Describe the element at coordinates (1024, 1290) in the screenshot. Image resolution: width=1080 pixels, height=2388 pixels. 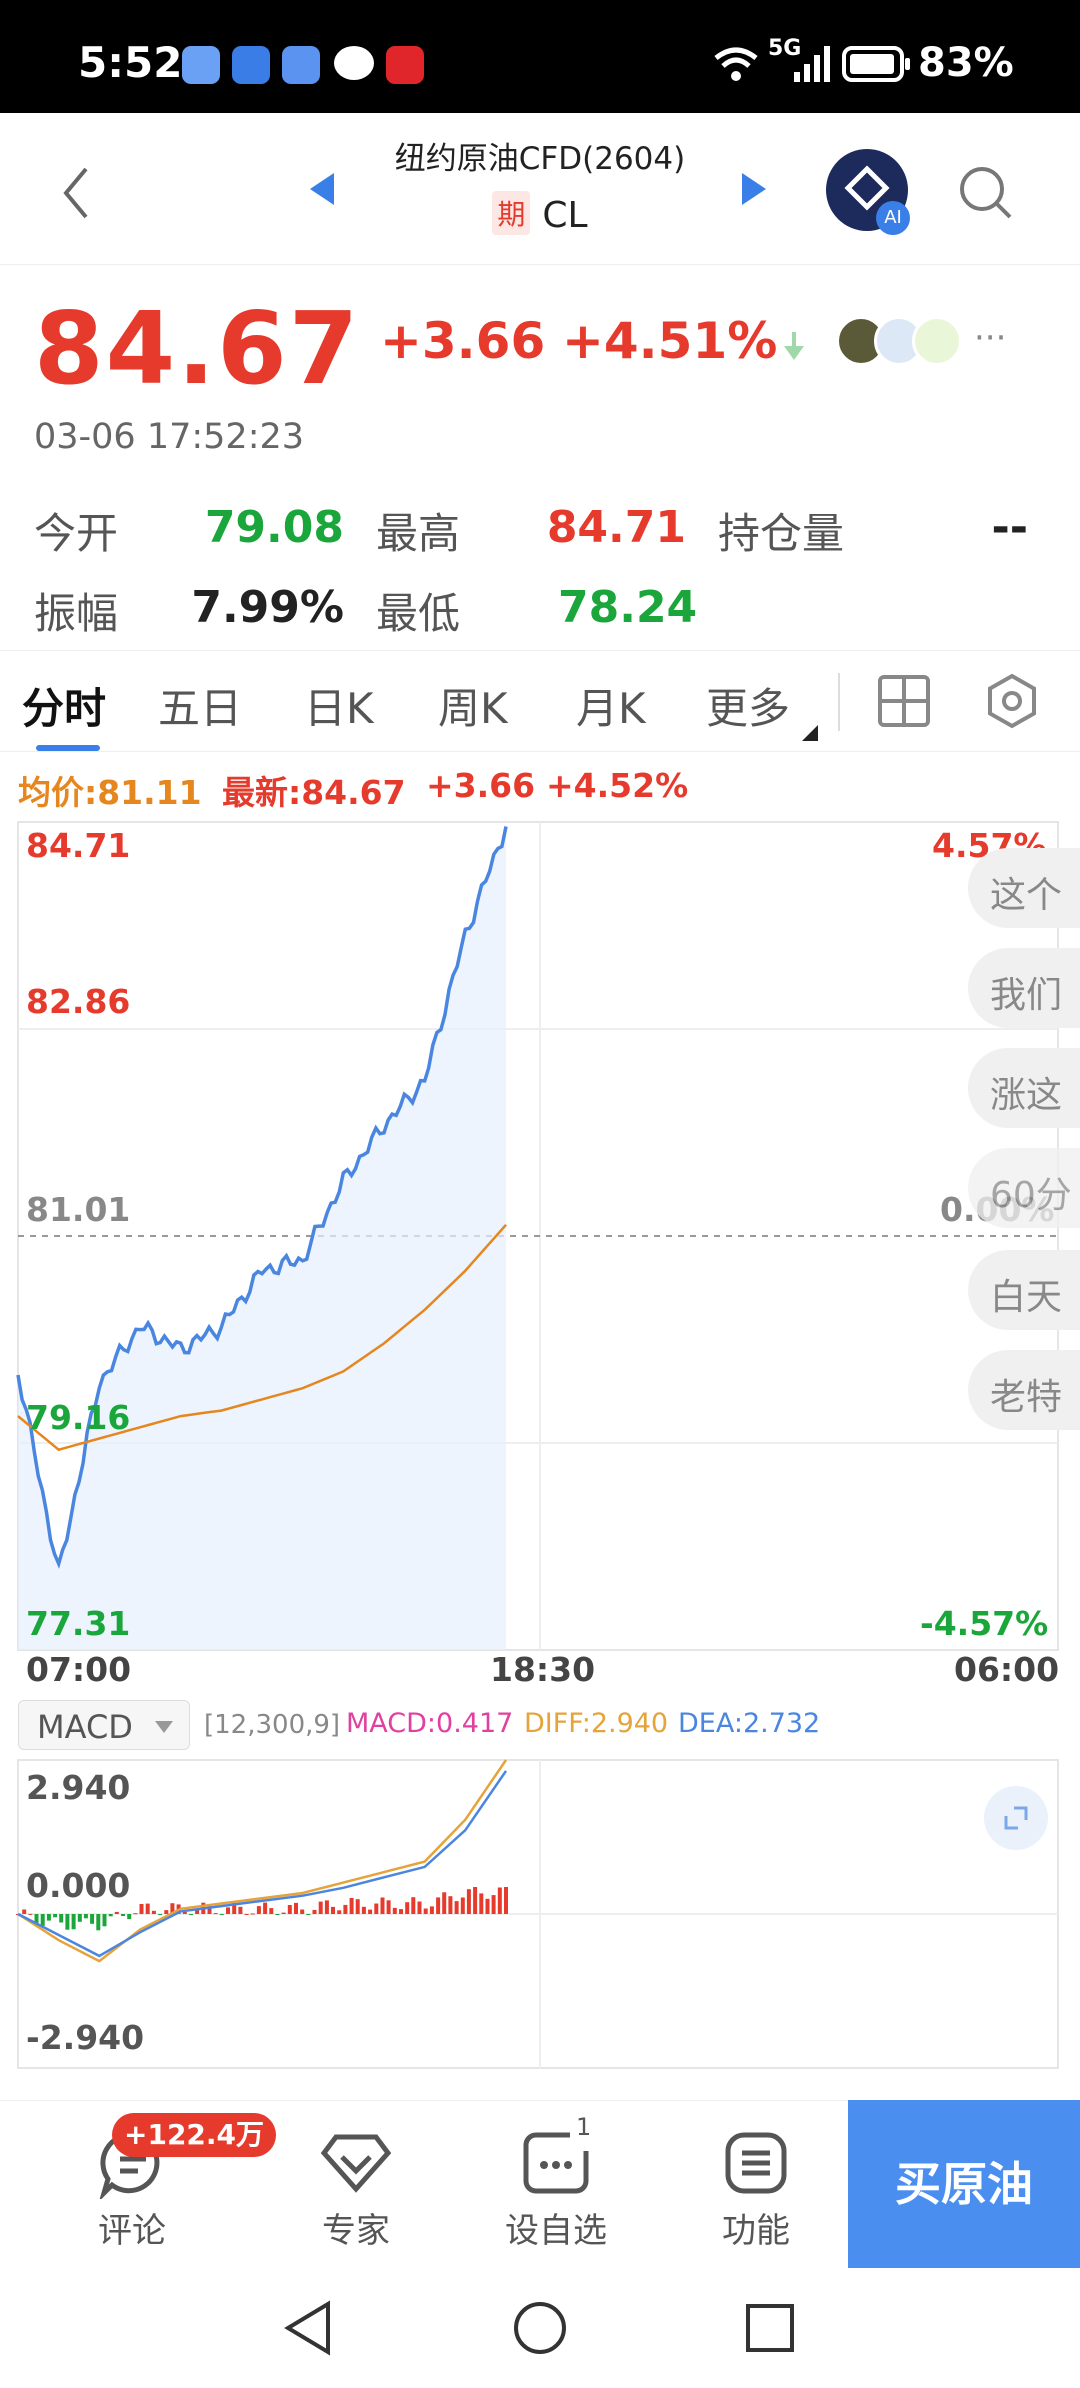
I see `comment-bubble: 白天` at that location.